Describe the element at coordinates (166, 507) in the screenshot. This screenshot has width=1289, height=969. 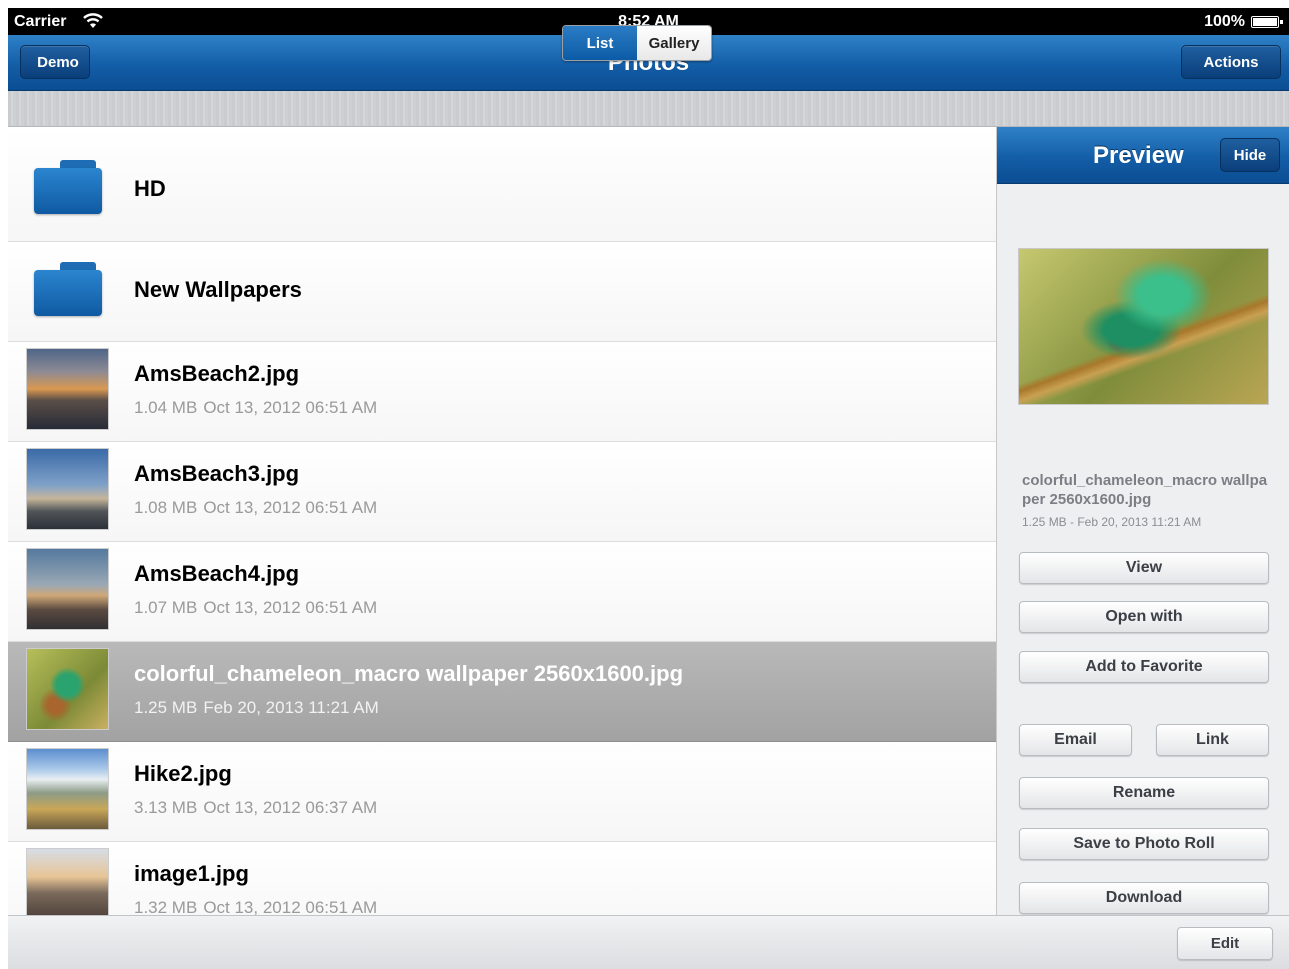
I see `file-size: 1.08 MB` at that location.